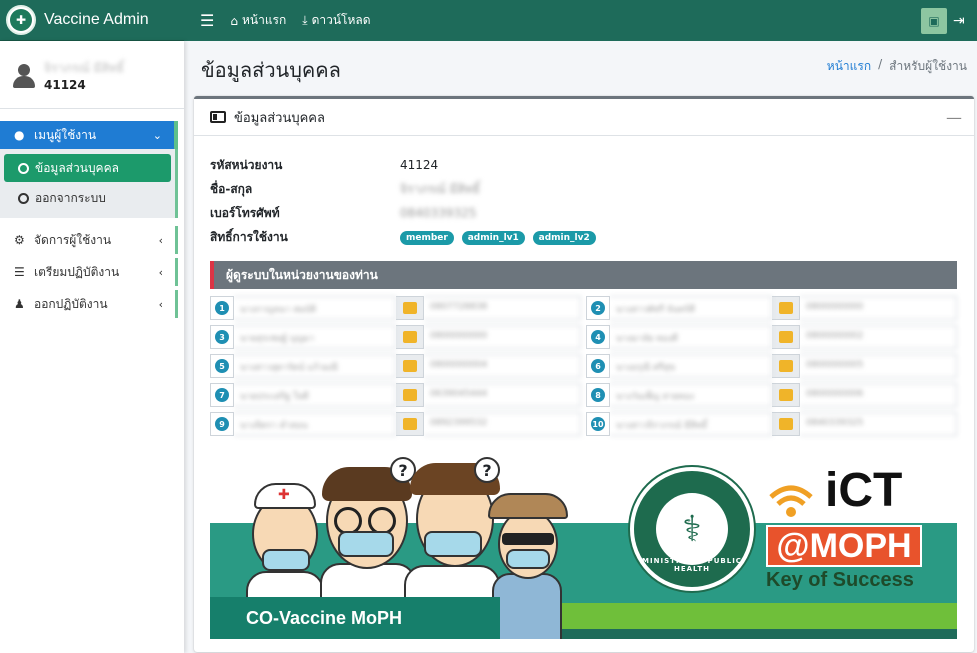 The width and height of the screenshot is (977, 653). I want to click on manager-phone: 0800000005, so click(878, 366).